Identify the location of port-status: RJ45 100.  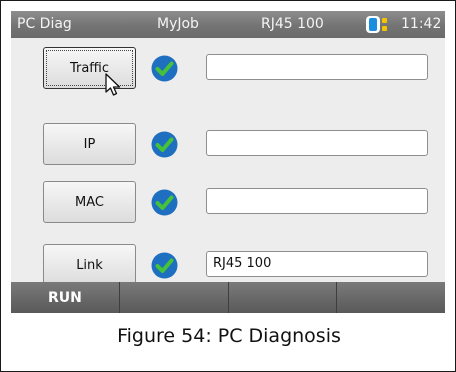
(292, 24).